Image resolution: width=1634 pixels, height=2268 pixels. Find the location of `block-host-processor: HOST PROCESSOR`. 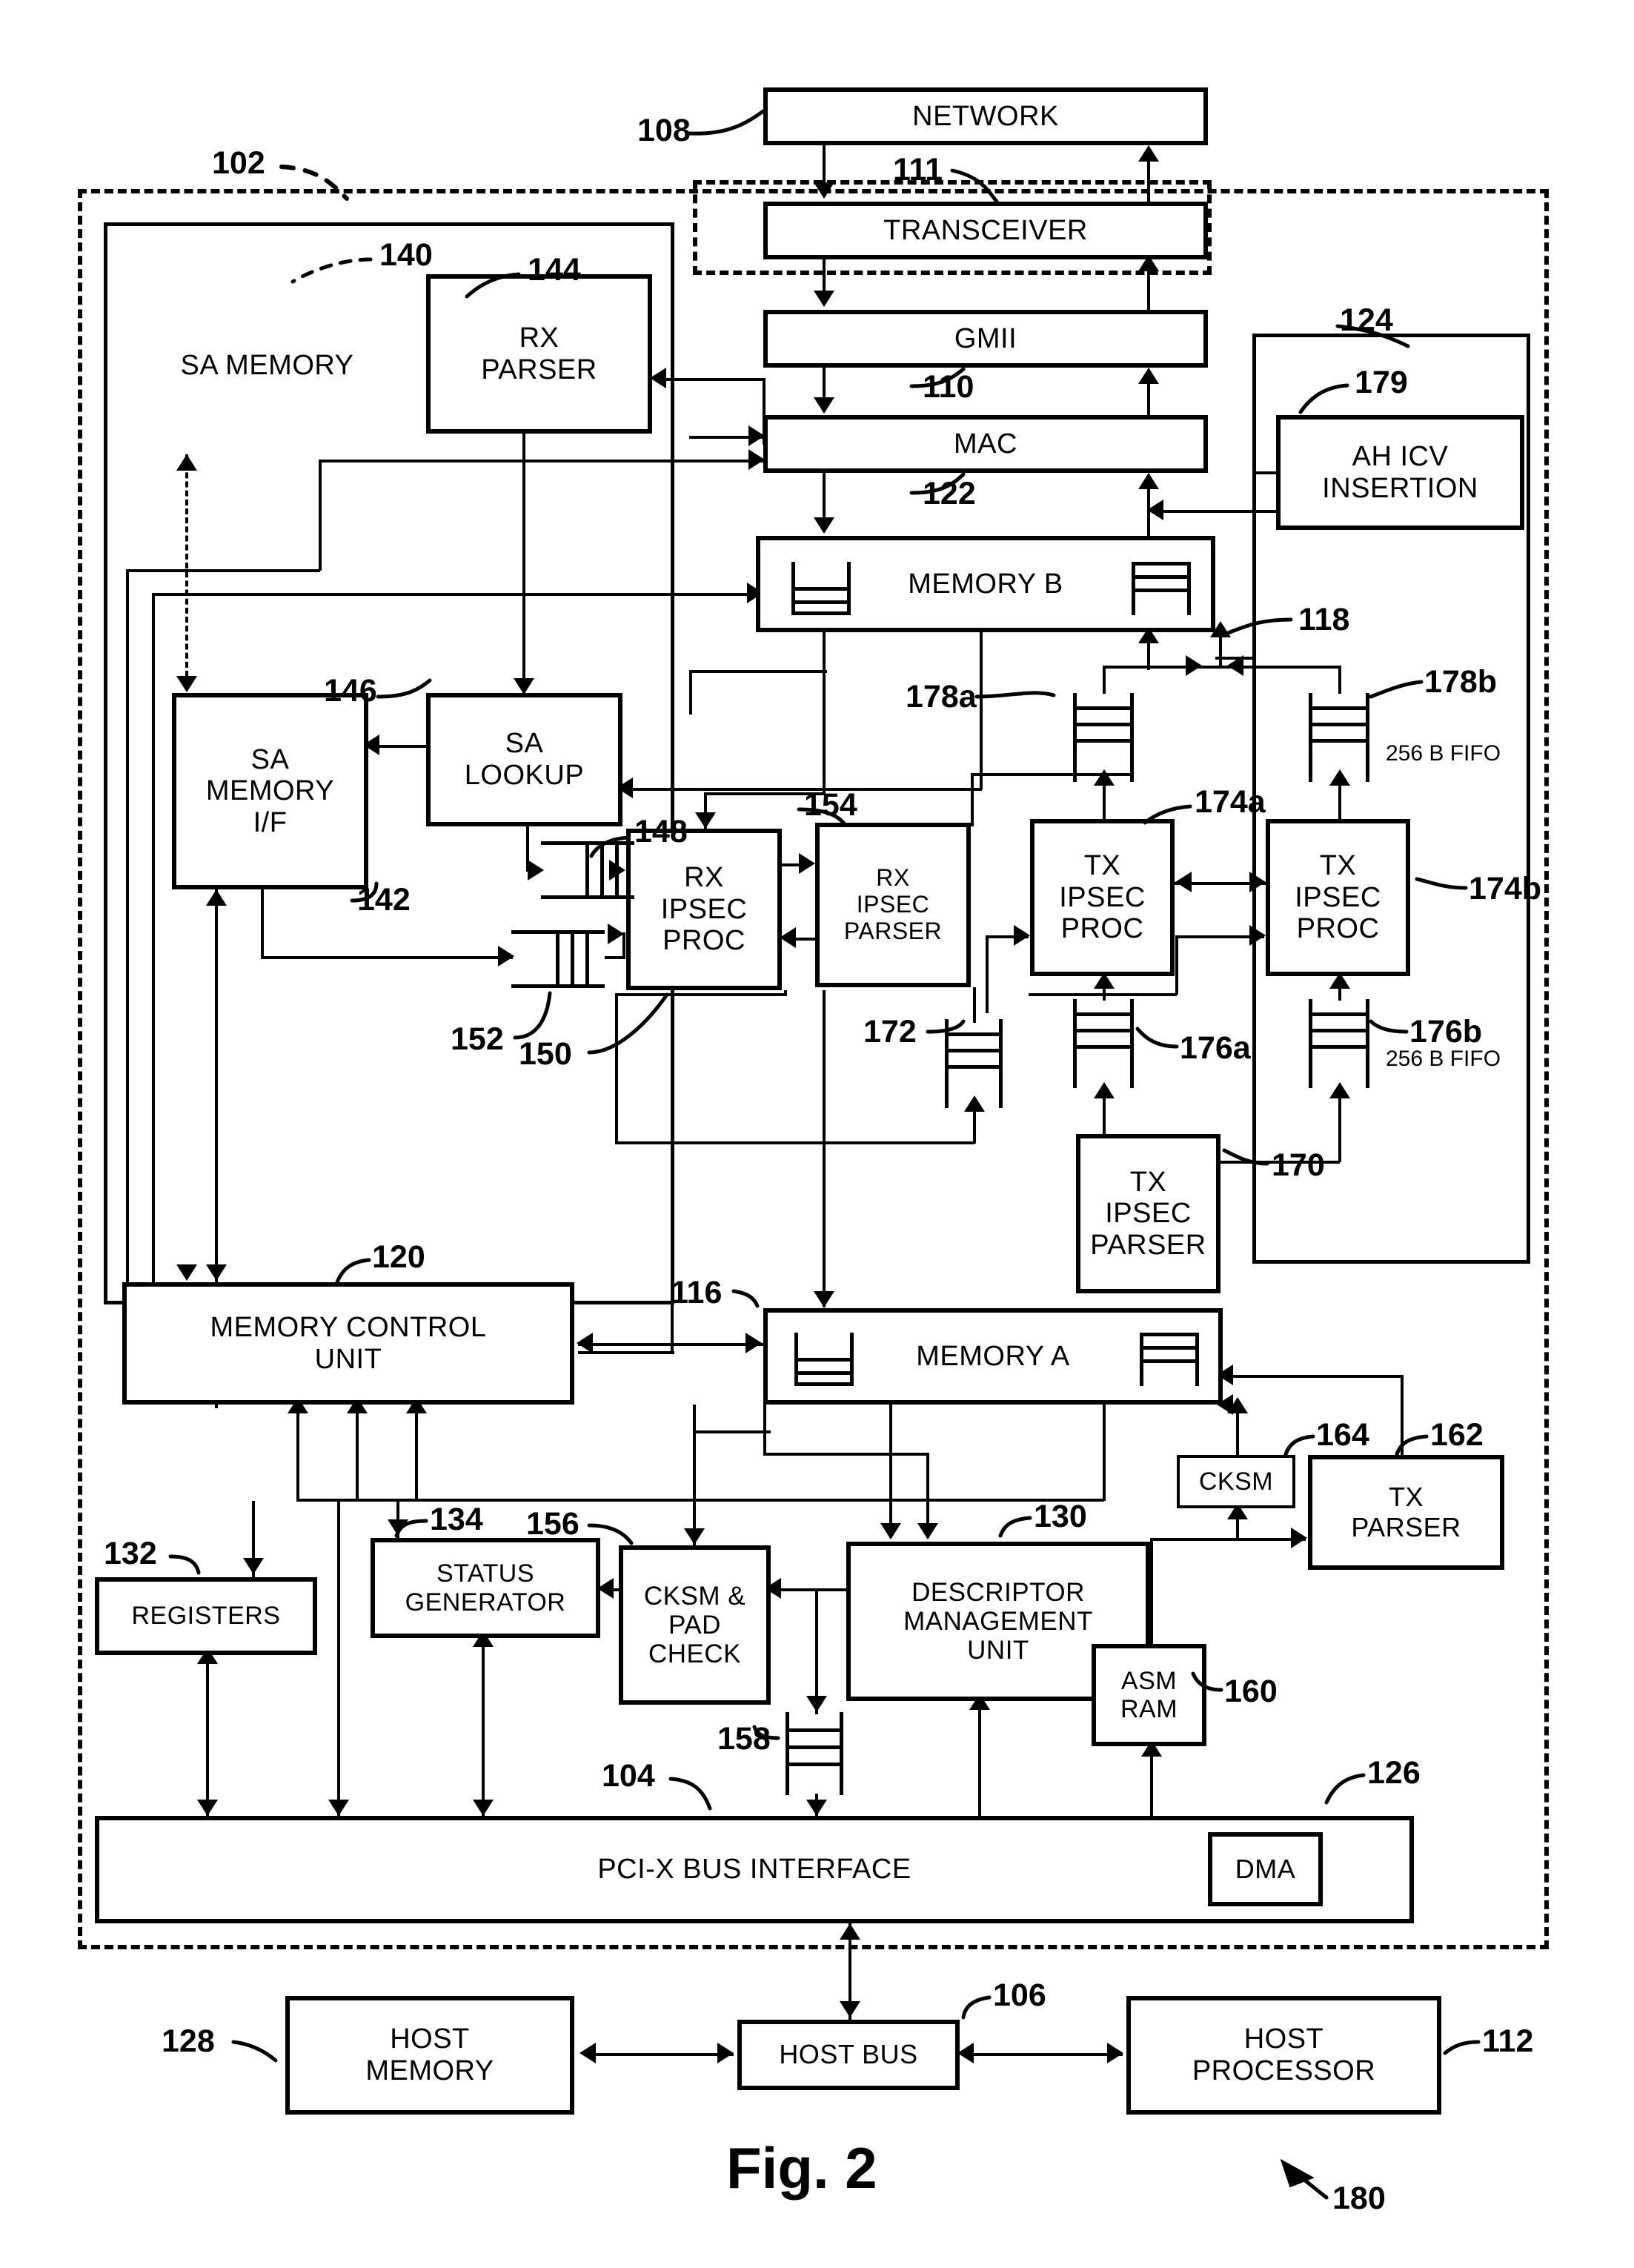

block-host-processor: HOST PROCESSOR is located at coordinates (1283, 2056).